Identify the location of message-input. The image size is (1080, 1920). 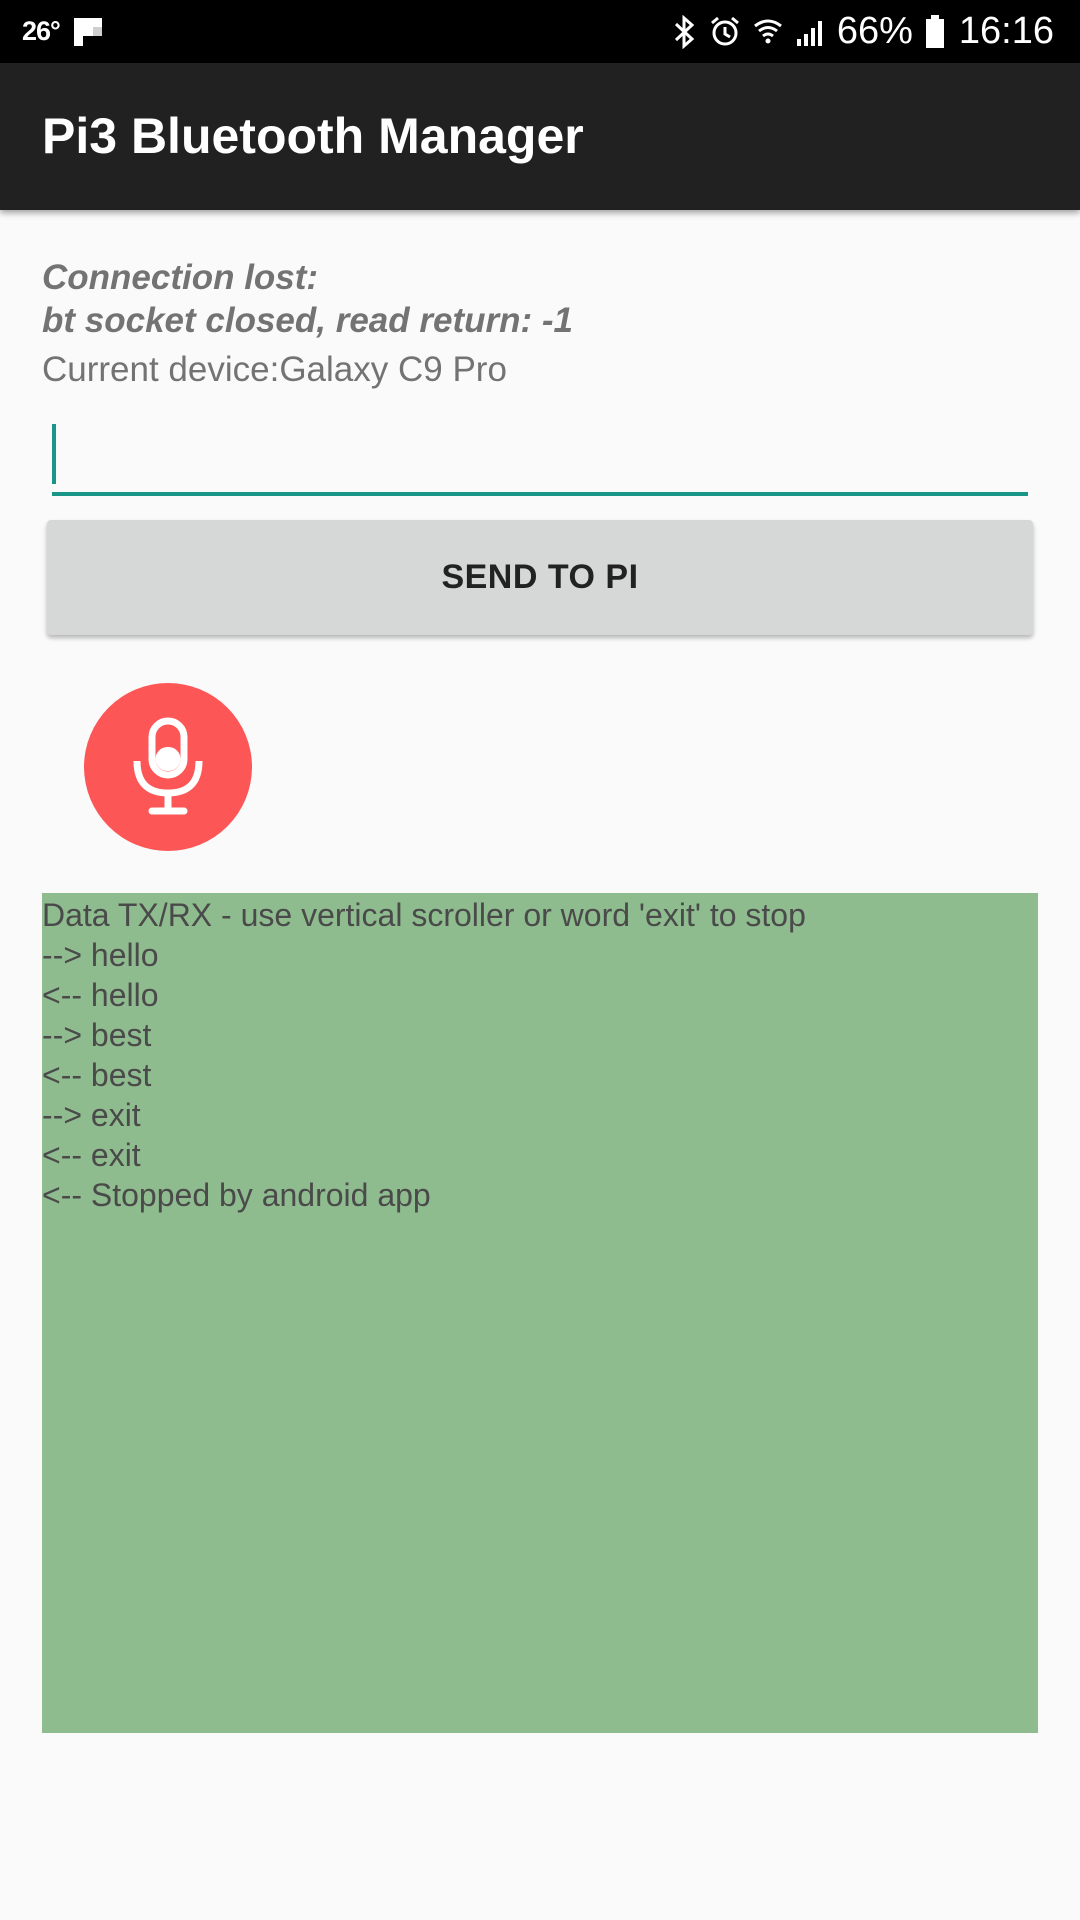
(540, 457).